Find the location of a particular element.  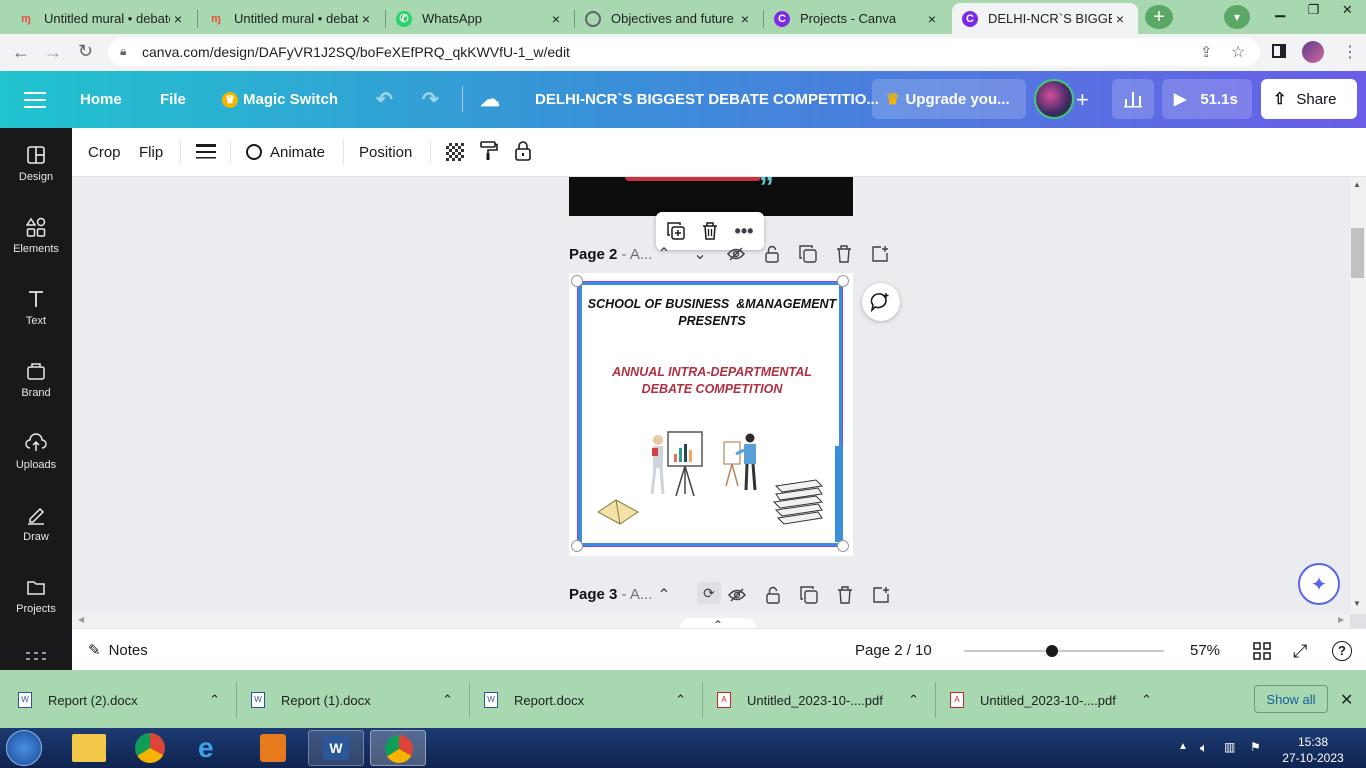

home-button: Home is located at coordinates (101, 99).